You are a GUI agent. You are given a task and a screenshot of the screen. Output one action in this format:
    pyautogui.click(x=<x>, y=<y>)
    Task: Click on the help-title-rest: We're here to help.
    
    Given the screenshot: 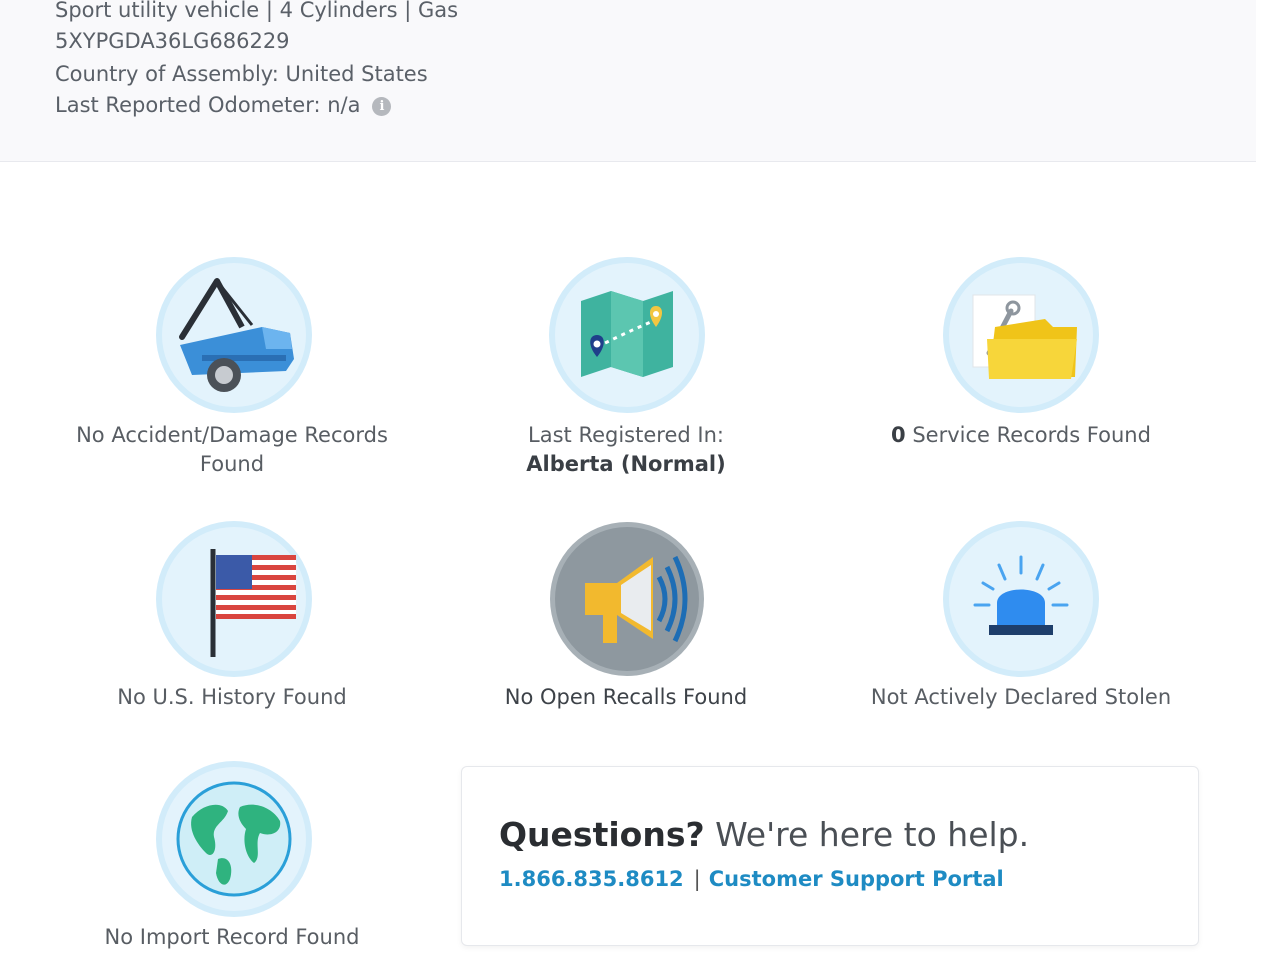 What is the action you would take?
    pyautogui.click(x=867, y=834)
    